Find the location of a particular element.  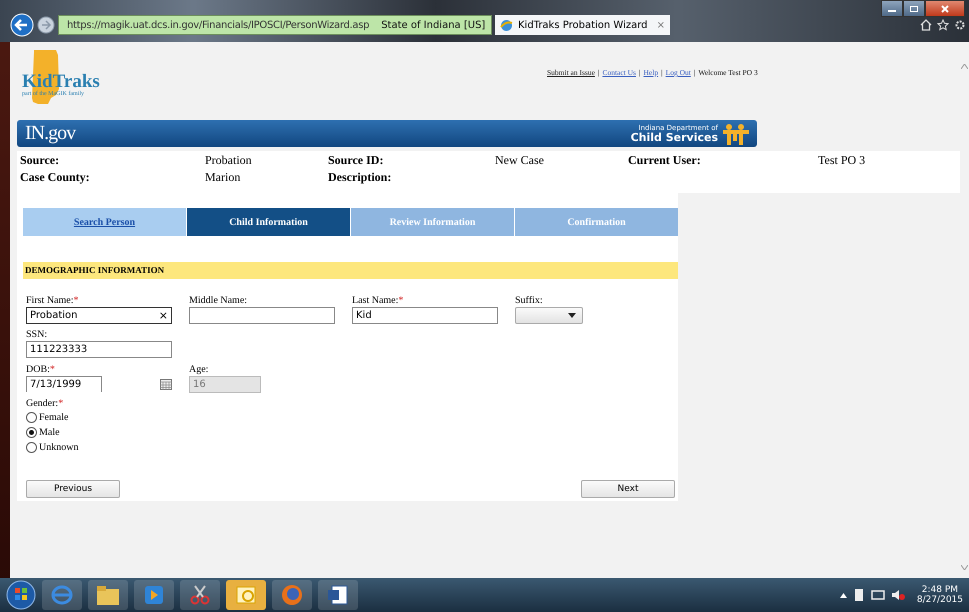

field-label: DOB: is located at coordinates (38, 369).